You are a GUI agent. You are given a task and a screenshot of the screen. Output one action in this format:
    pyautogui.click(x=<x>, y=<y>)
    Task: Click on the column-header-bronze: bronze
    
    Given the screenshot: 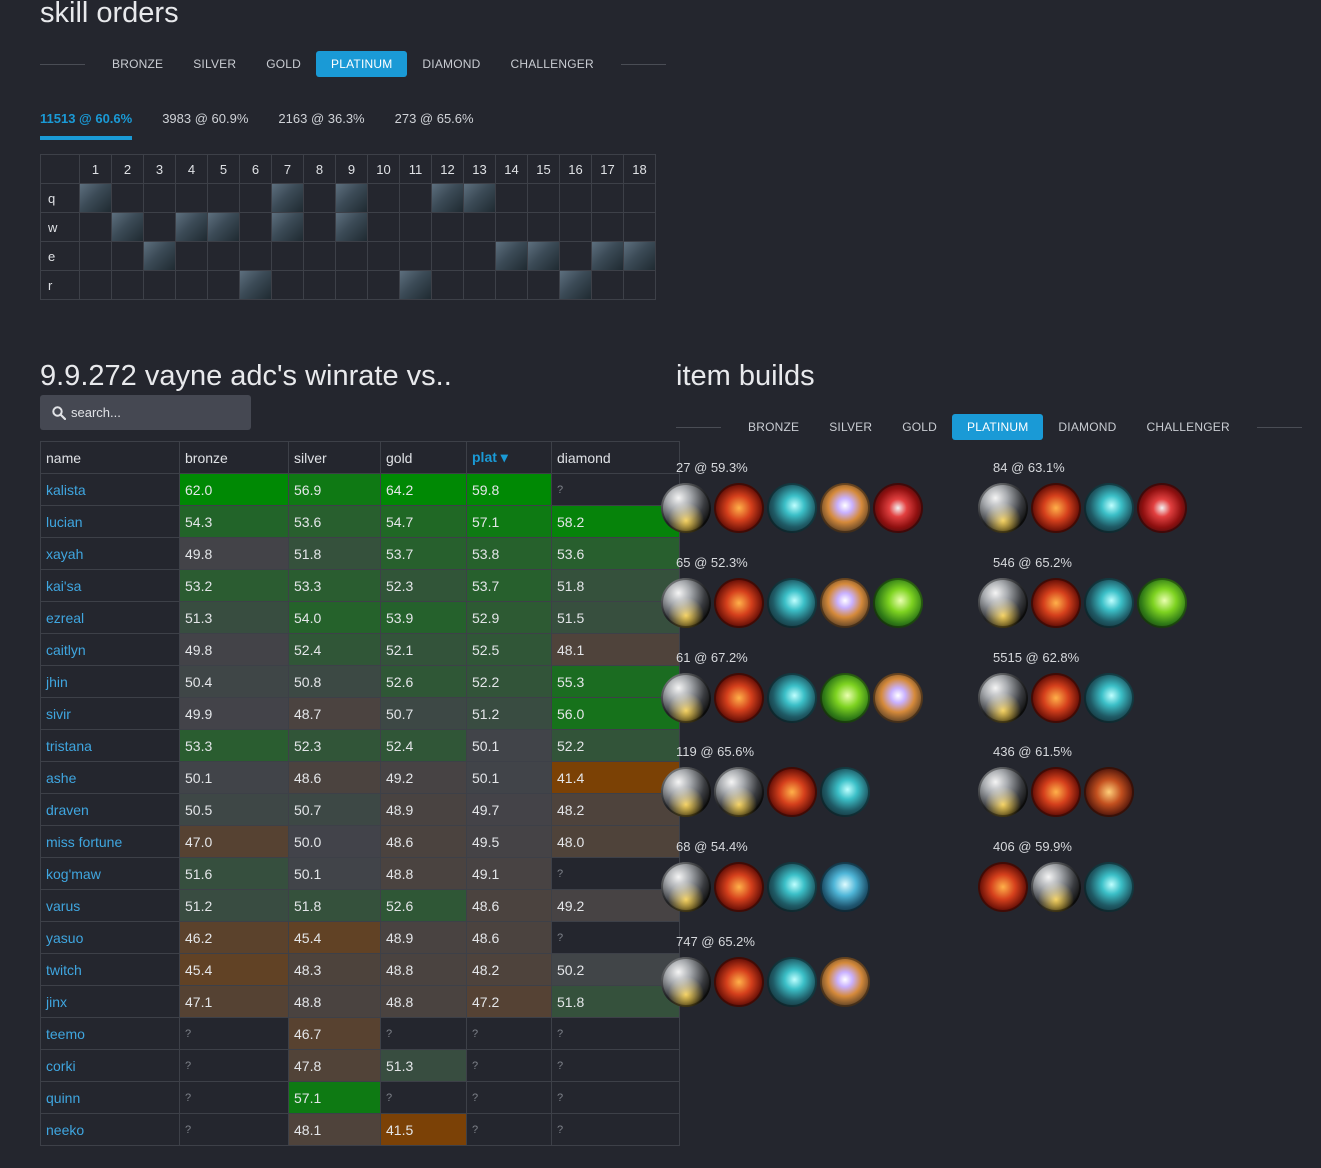 What is the action you would take?
    pyautogui.click(x=234, y=457)
    